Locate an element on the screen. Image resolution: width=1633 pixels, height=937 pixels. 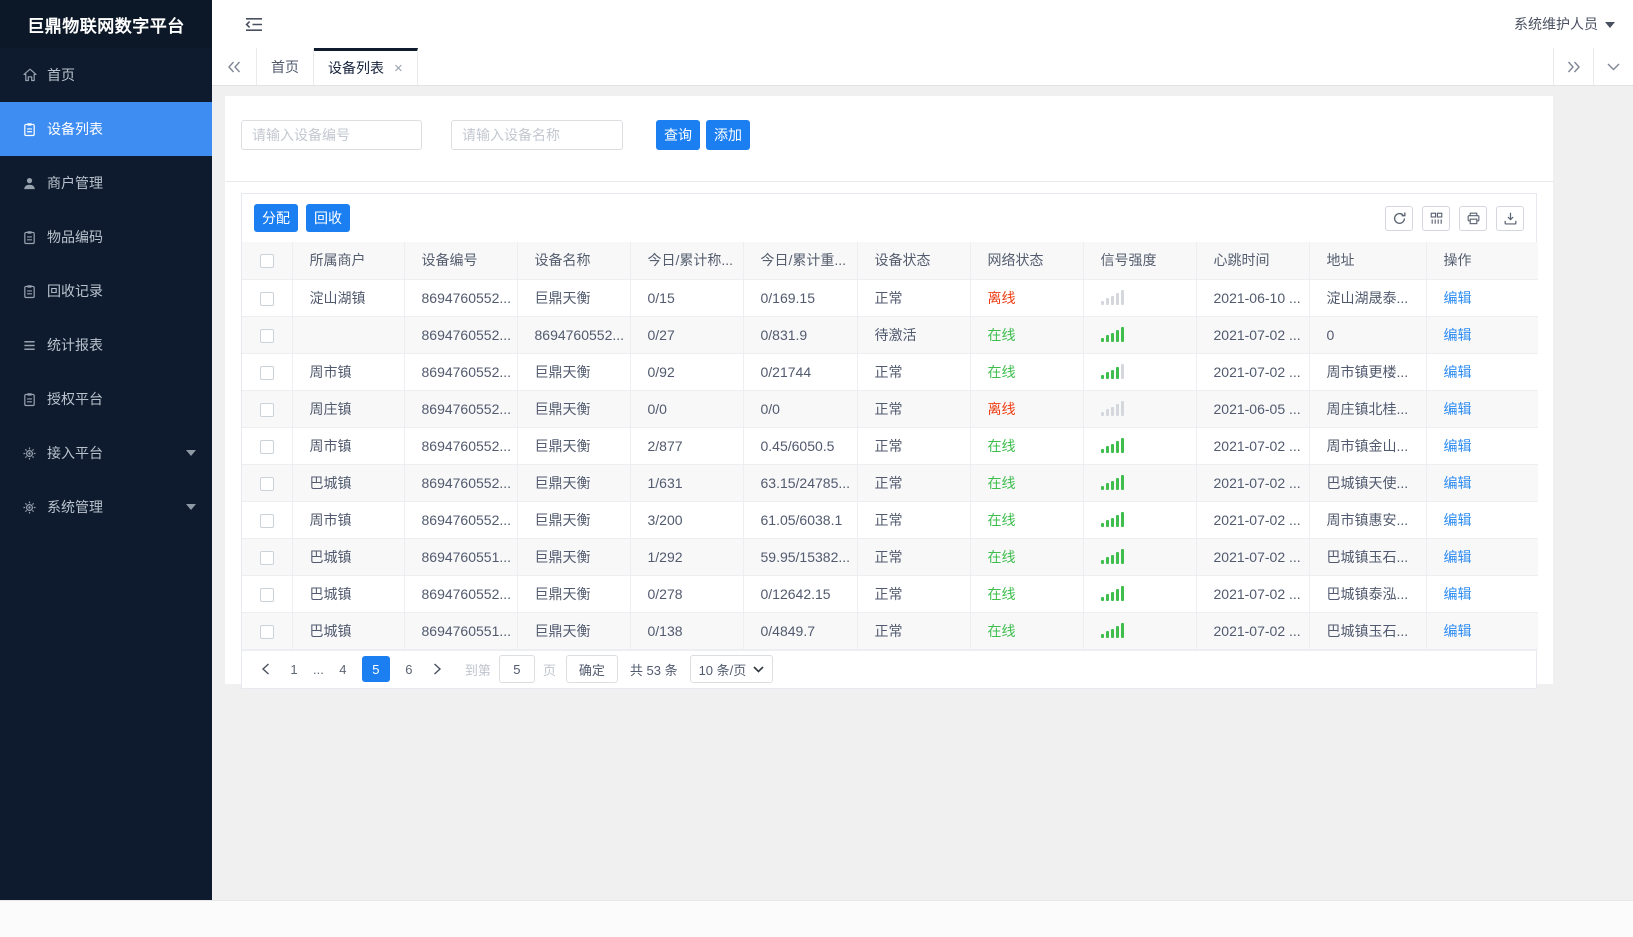
print-button is located at coordinates (1473, 218).